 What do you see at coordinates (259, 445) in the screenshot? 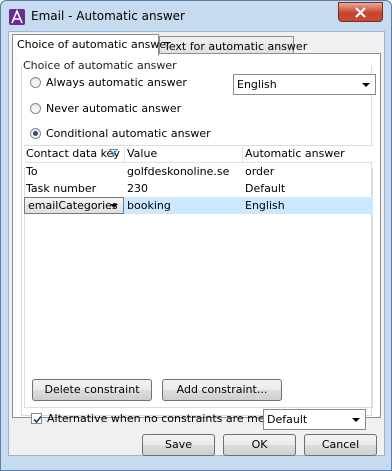
I see `ok-button: OK` at bounding box center [259, 445].